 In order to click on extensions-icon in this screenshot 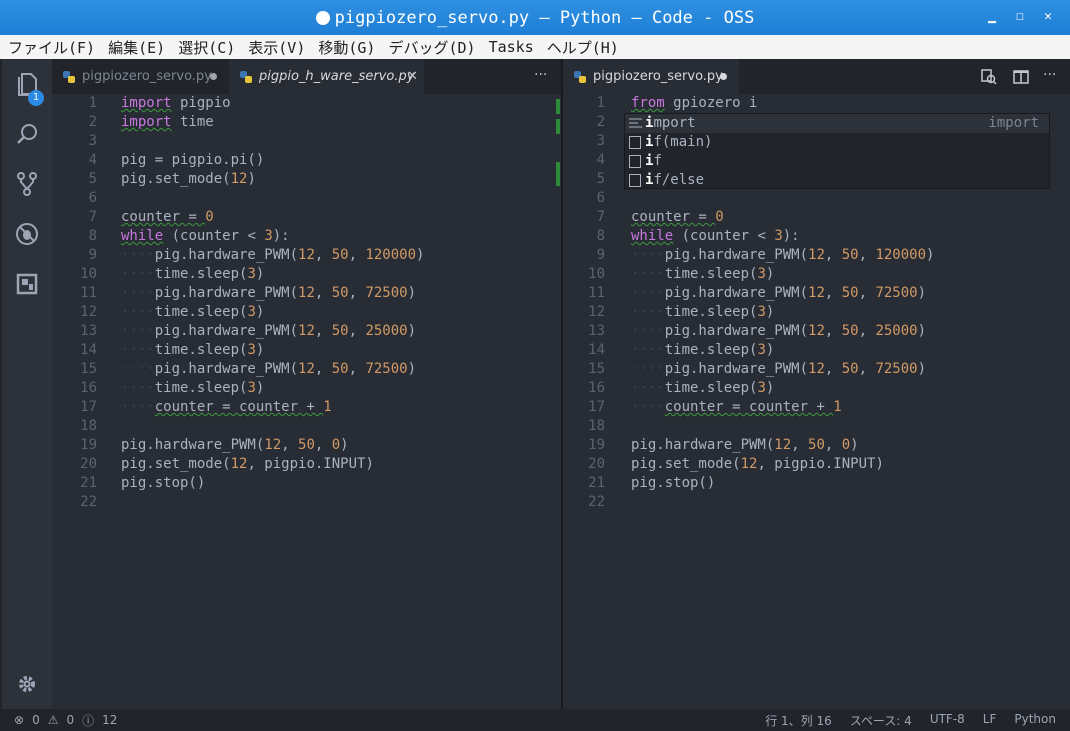, I will do `click(27, 284)`.